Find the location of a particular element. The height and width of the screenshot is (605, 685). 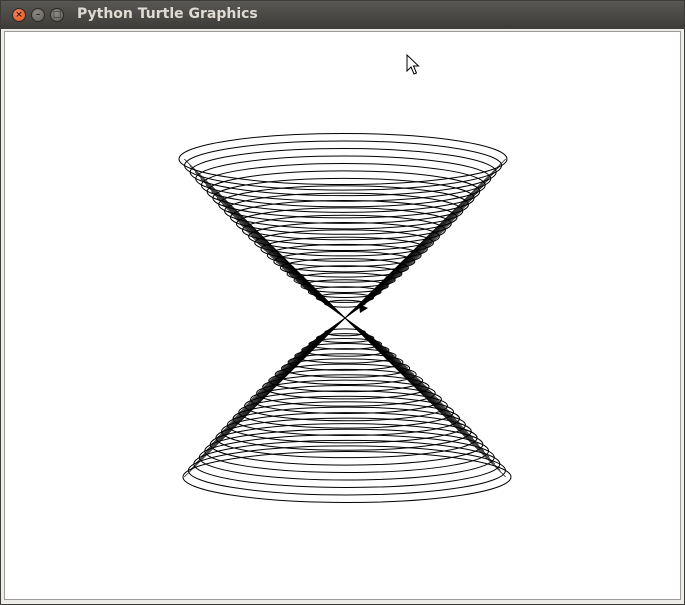

arrow-pointer-icon is located at coordinates (413, 64).